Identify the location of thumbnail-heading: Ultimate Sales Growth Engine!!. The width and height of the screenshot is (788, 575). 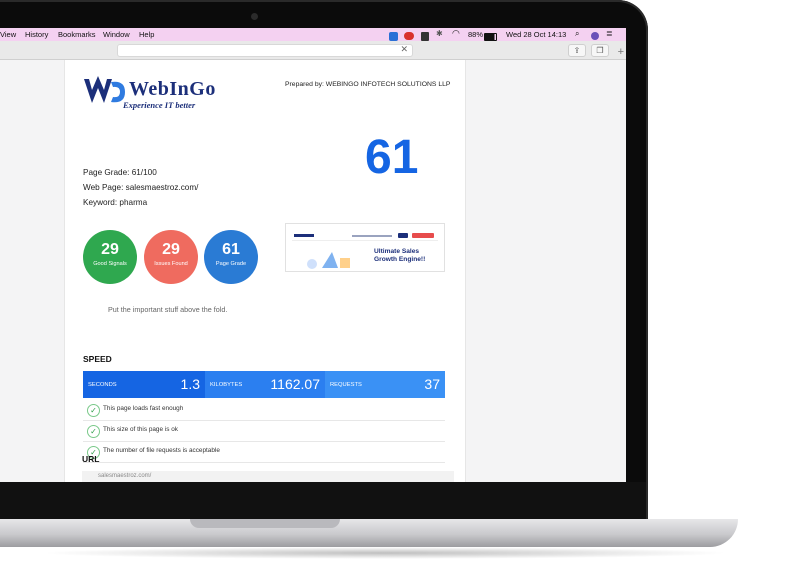
(400, 255).